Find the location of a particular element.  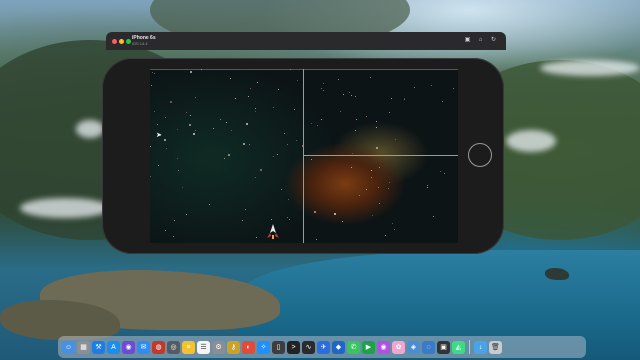

spaceship-player is located at coordinates (273, 232).